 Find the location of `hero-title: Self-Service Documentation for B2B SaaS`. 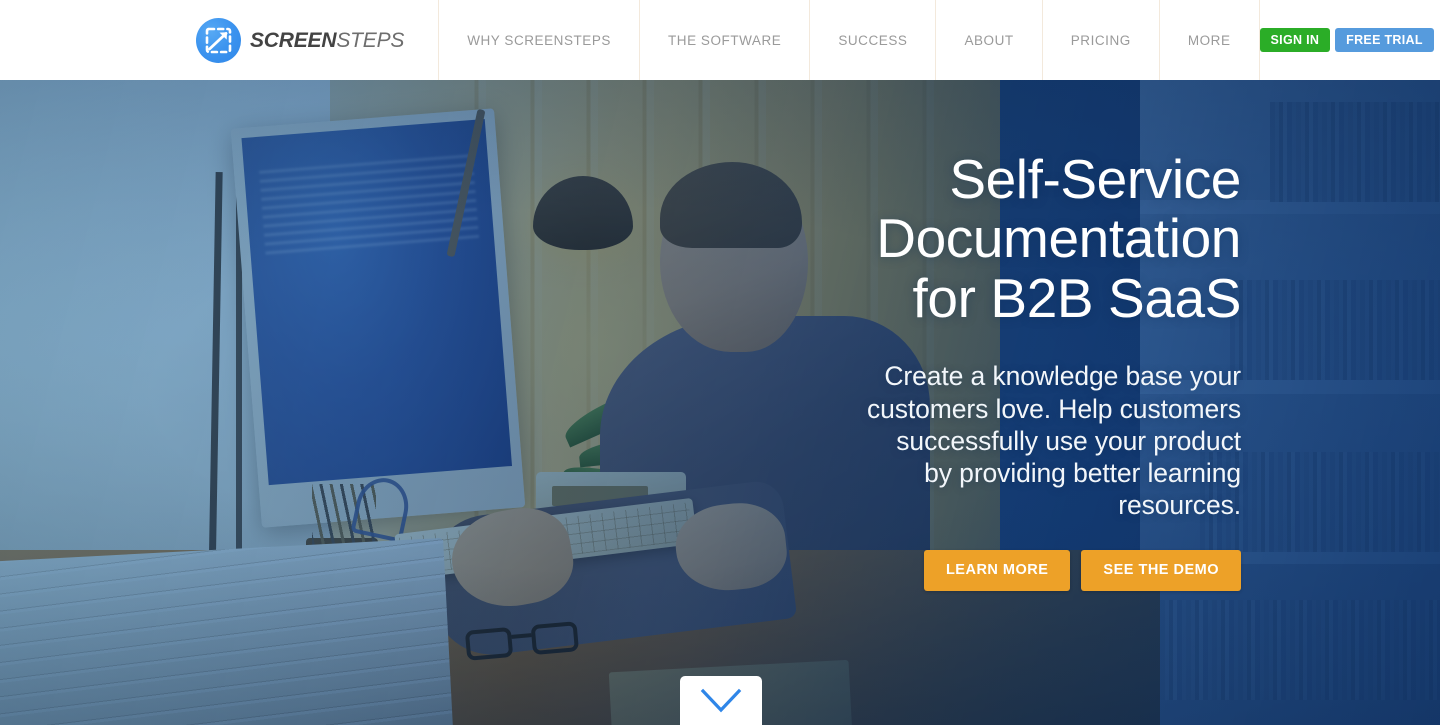

hero-title: Self-Service Documentation for B2B SaaS is located at coordinates (981, 238).